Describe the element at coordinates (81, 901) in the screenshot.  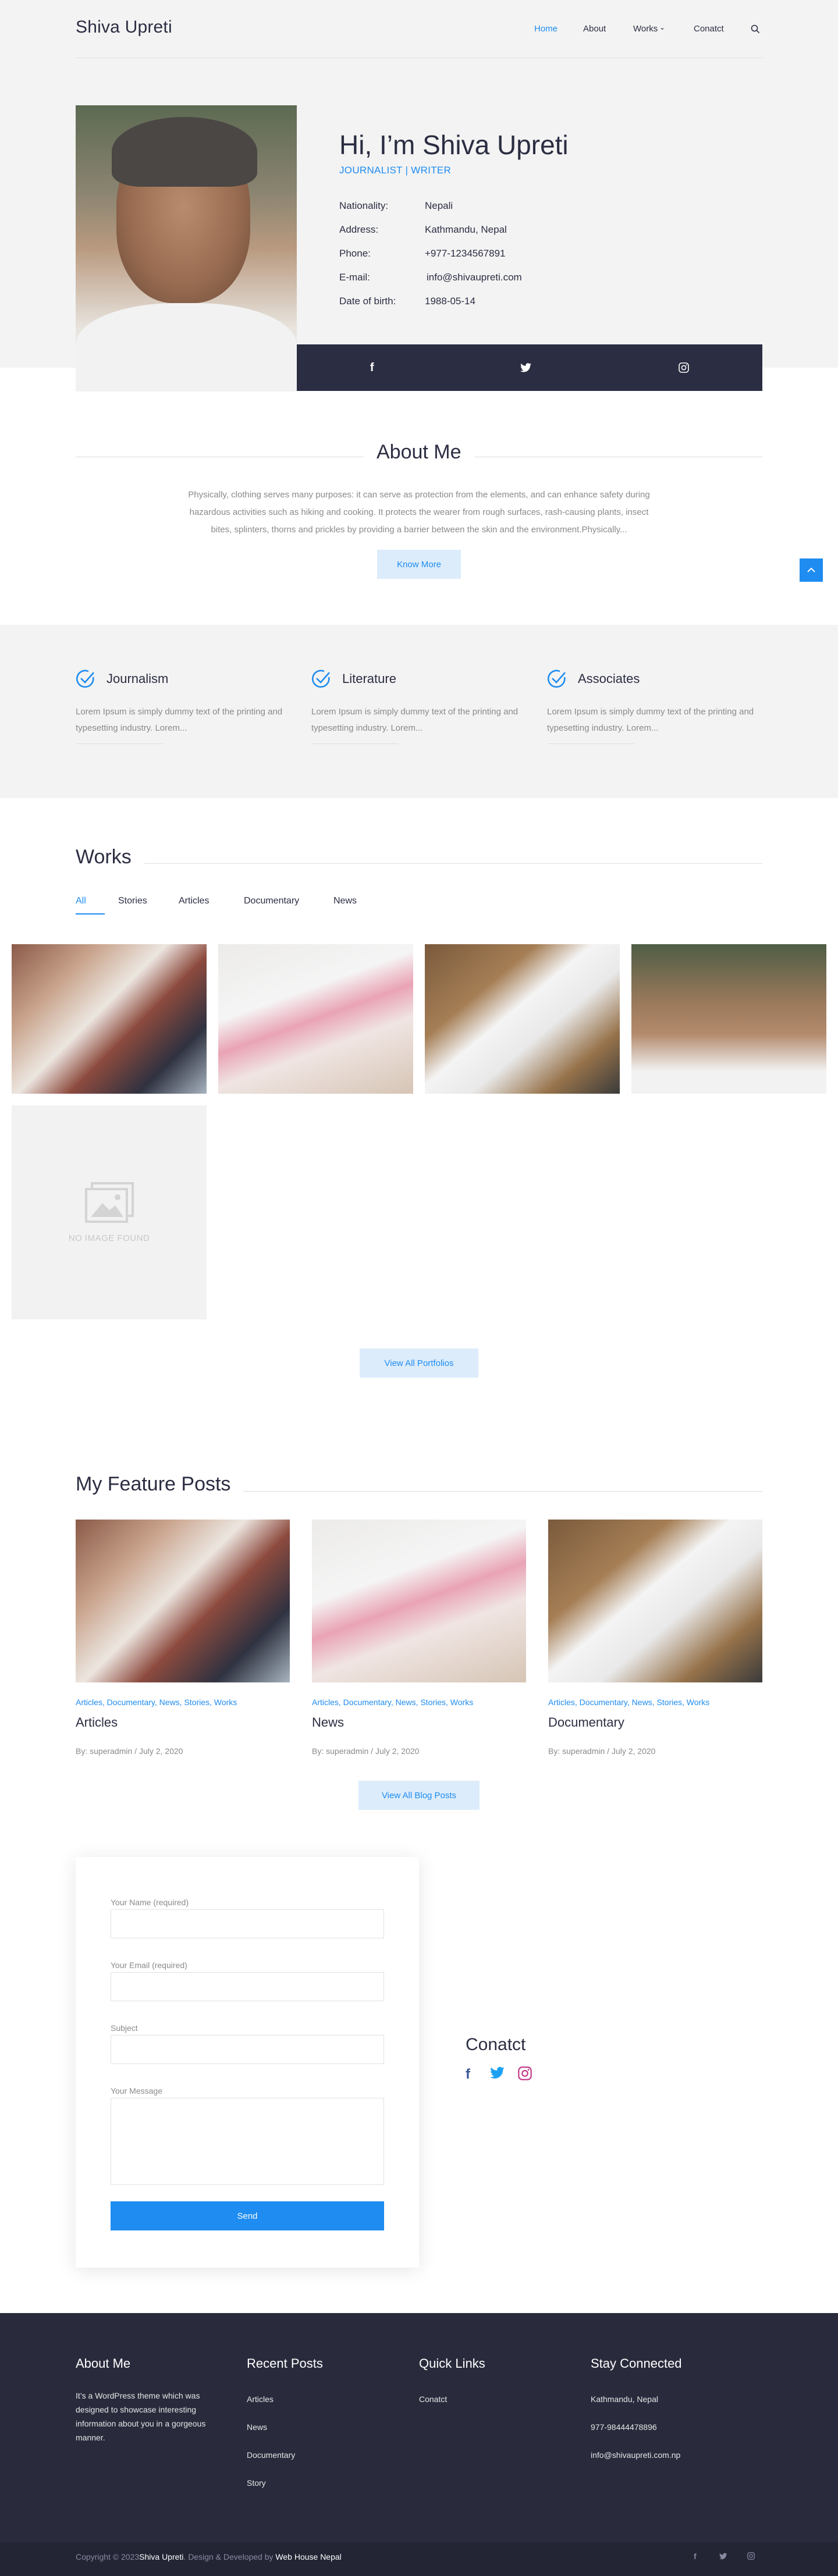
I see `tab-all: All` at that location.